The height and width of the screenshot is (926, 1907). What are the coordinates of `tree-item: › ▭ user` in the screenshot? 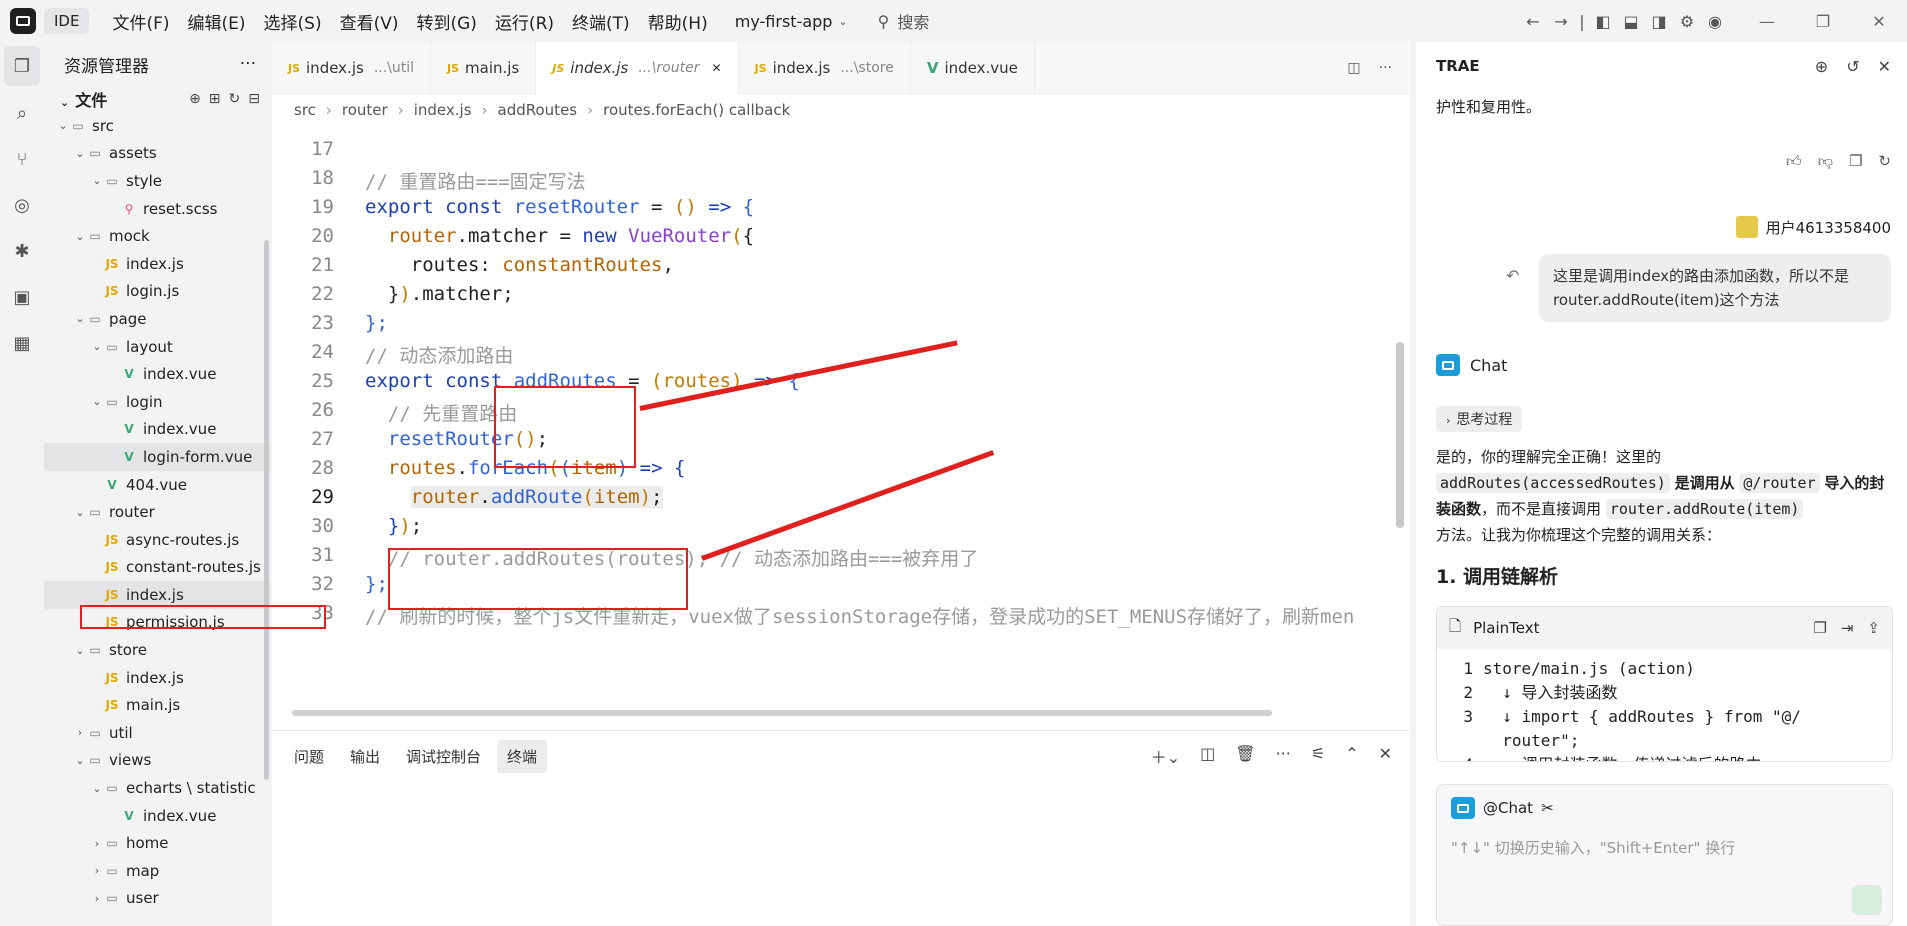 It's located at (157, 899).